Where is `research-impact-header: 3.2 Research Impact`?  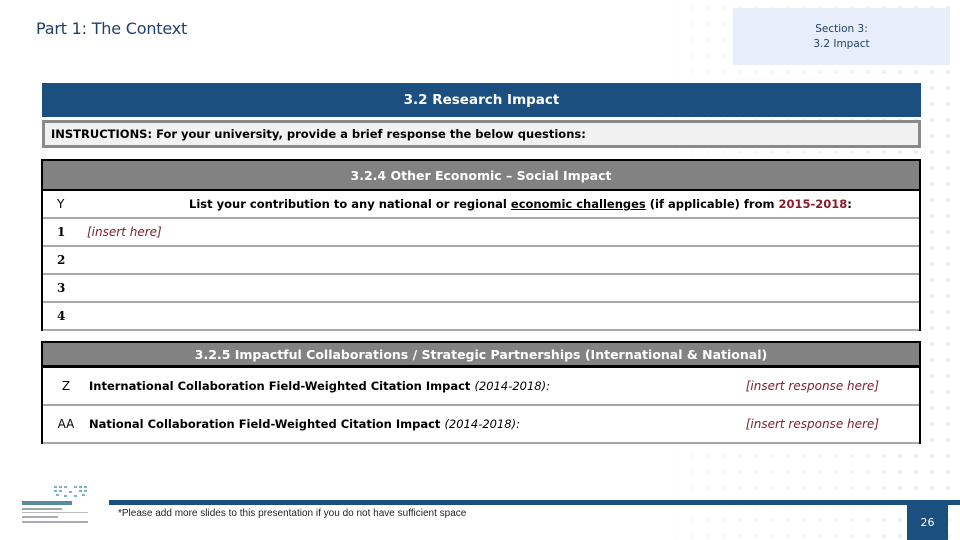 research-impact-header: 3.2 Research Impact is located at coordinates (481, 100).